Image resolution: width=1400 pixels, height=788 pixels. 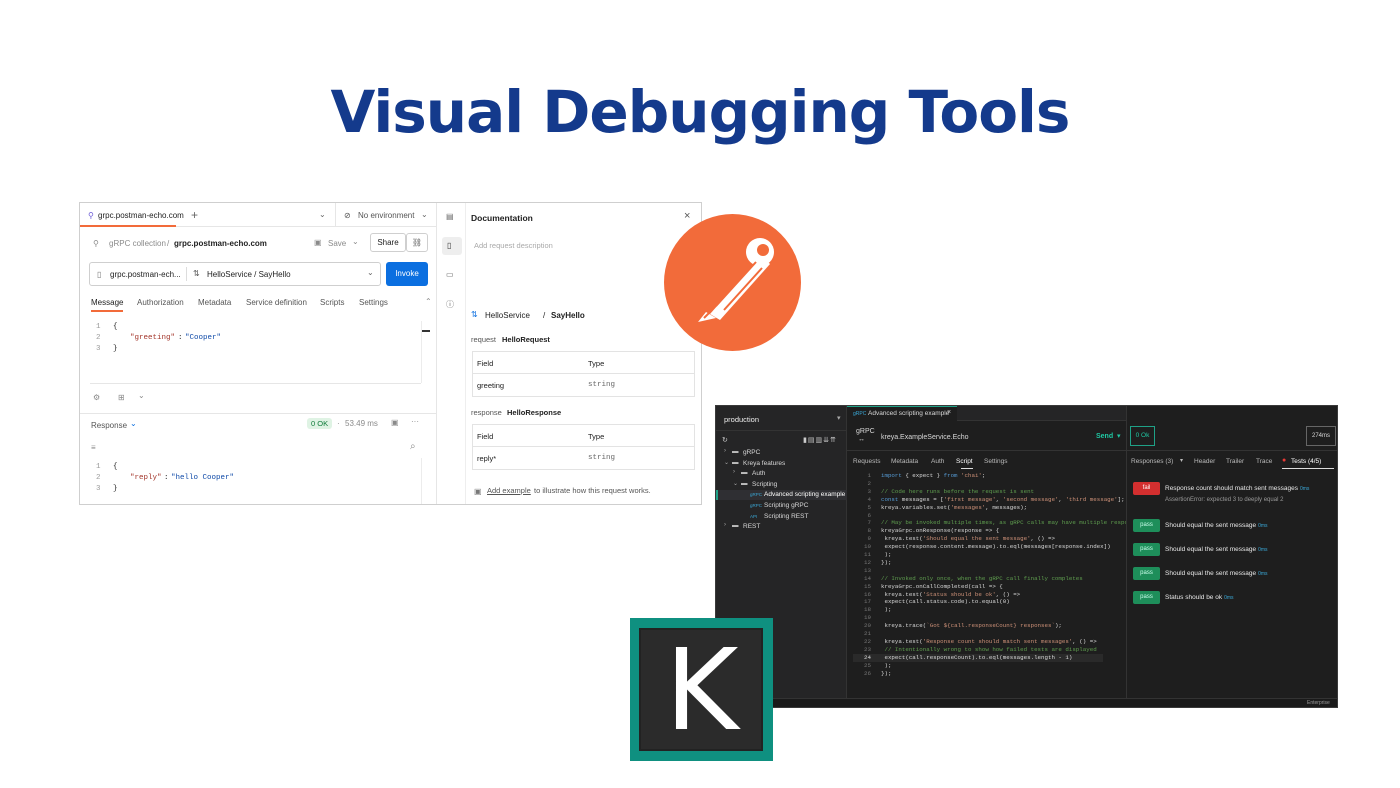 I want to click on code-text: );, so click(x=886, y=554).